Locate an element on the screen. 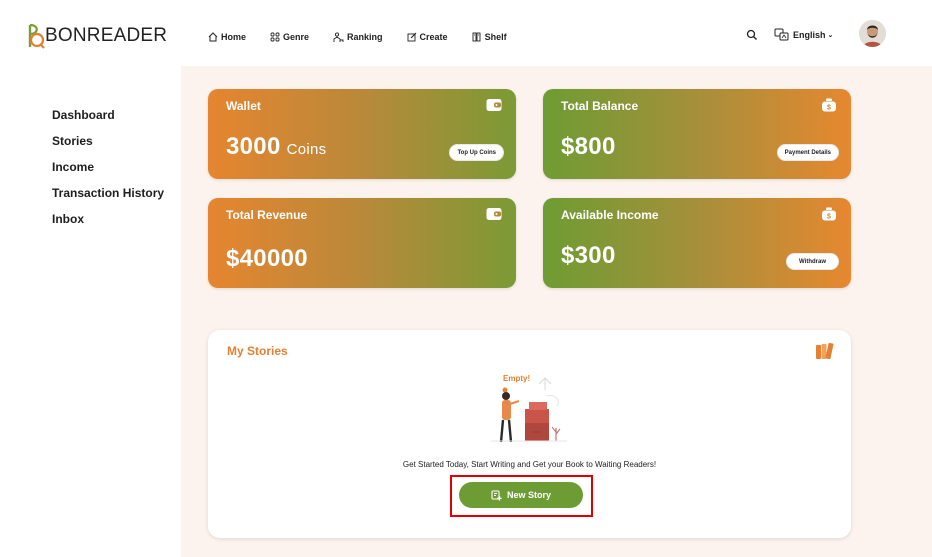 This screenshot has height=557, width=932. nav-shelf-label: Shelf is located at coordinates (495, 37).